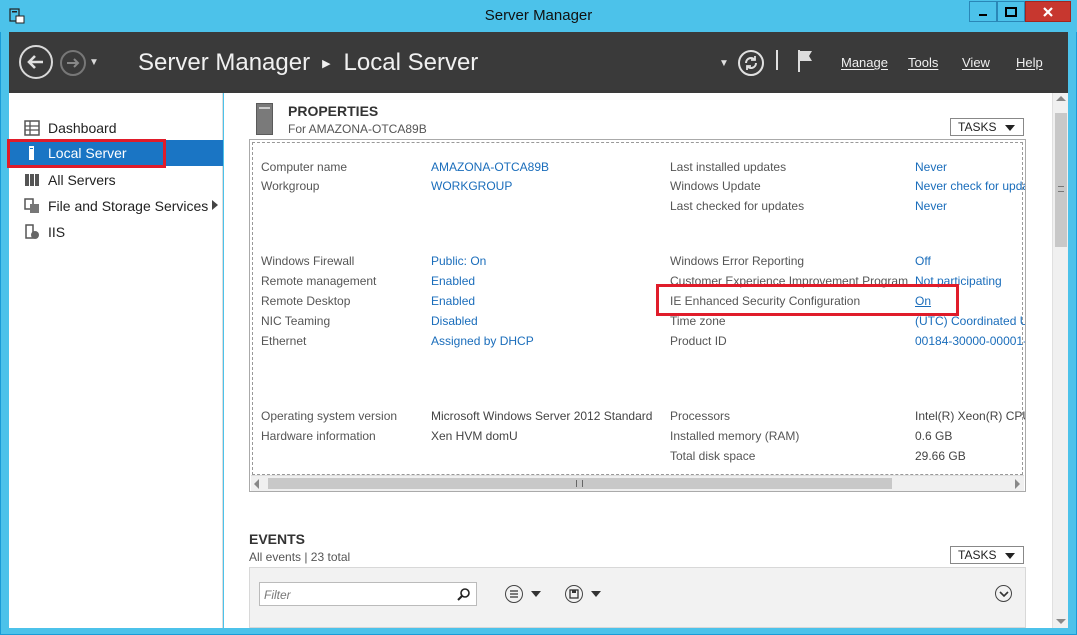 The width and height of the screenshot is (1077, 635). Describe the element at coordinates (805, 61) in the screenshot. I see `notifications-flag-icon` at that location.